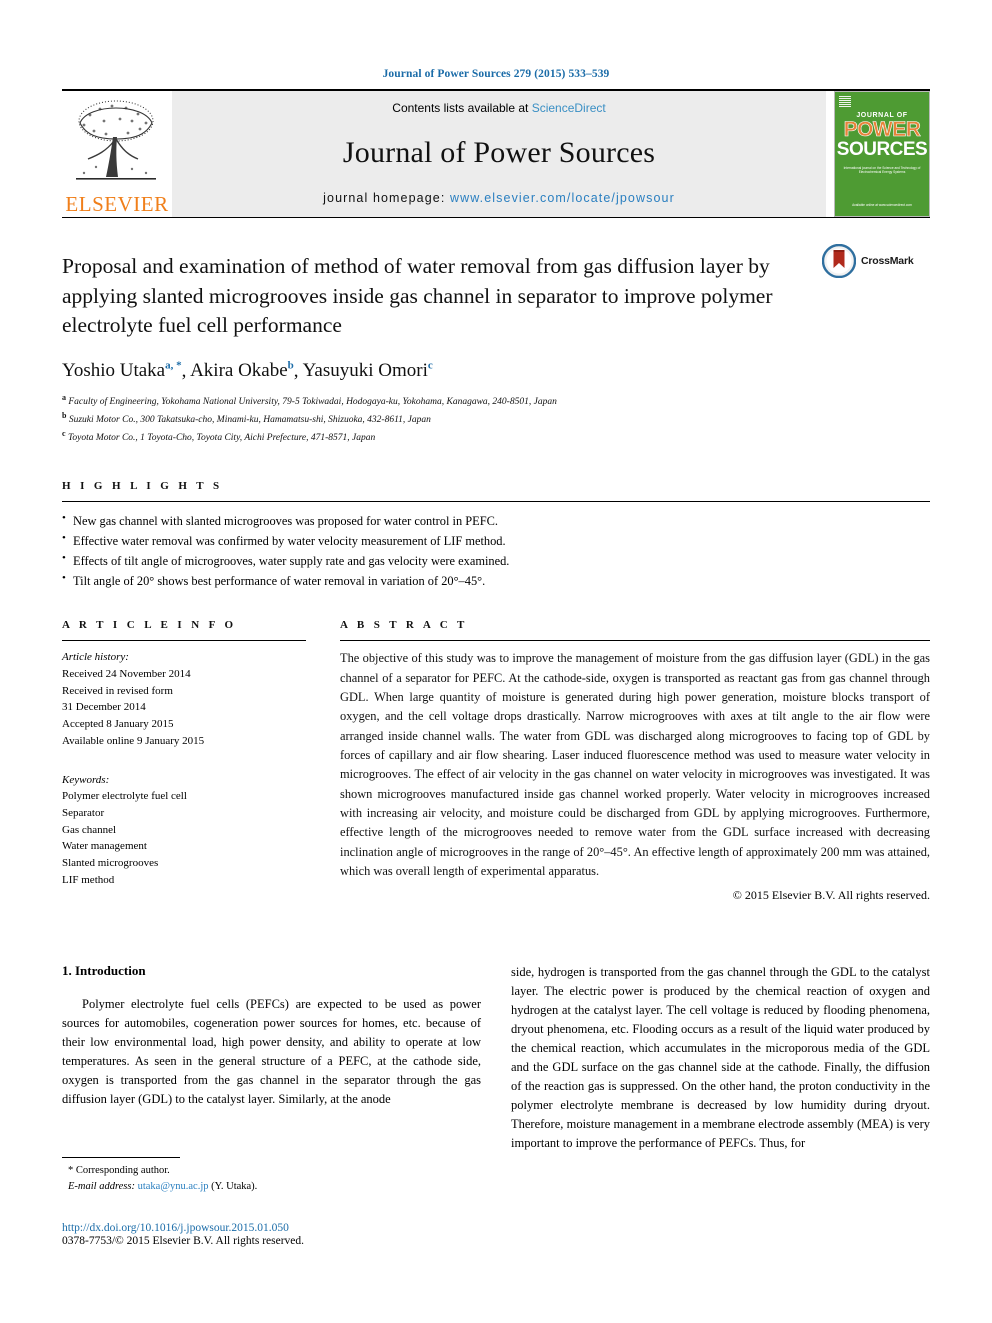  What do you see at coordinates (104, 971) in the screenshot?
I see `section-heading-introduction: 1. Introduction` at bounding box center [104, 971].